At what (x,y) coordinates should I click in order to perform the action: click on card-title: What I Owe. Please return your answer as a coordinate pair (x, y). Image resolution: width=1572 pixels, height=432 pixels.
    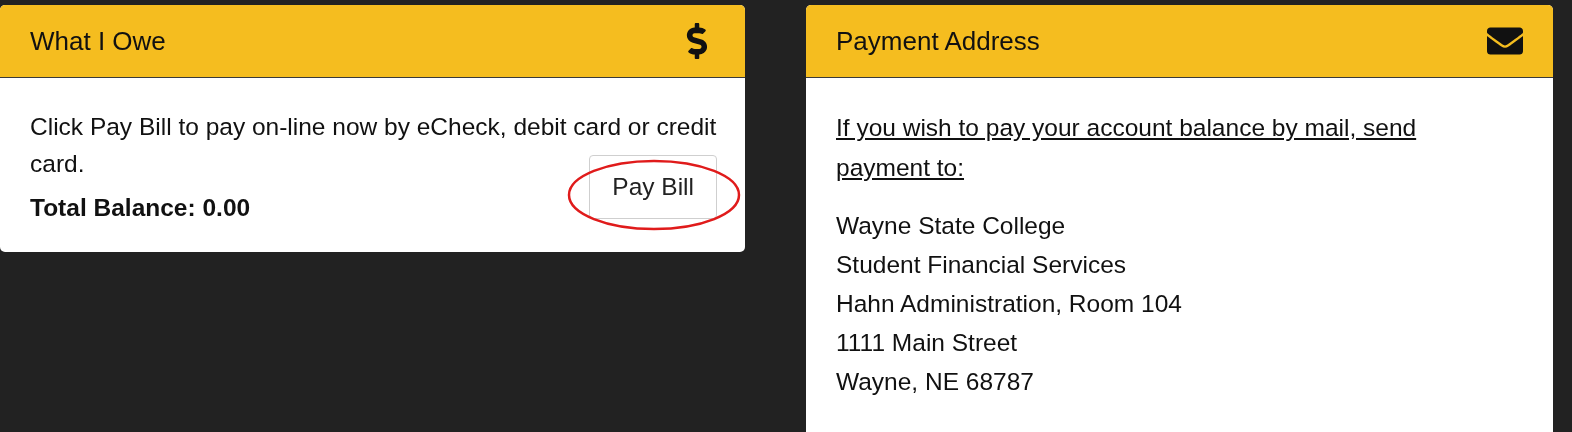
    Looking at the image, I should click on (98, 41).